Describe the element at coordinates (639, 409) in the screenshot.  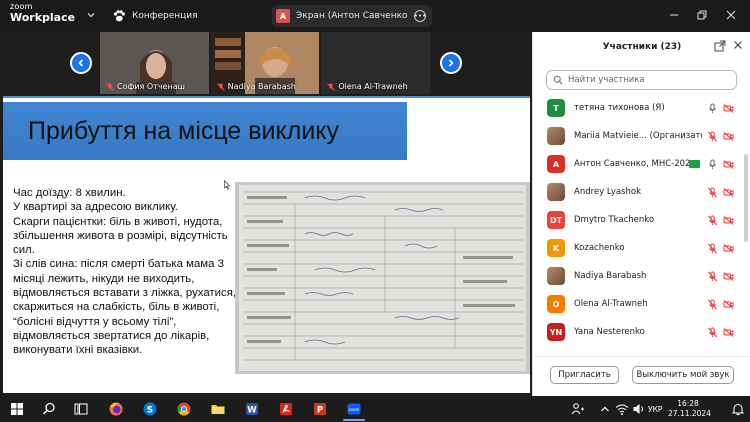
I see `volume-icon` at that location.